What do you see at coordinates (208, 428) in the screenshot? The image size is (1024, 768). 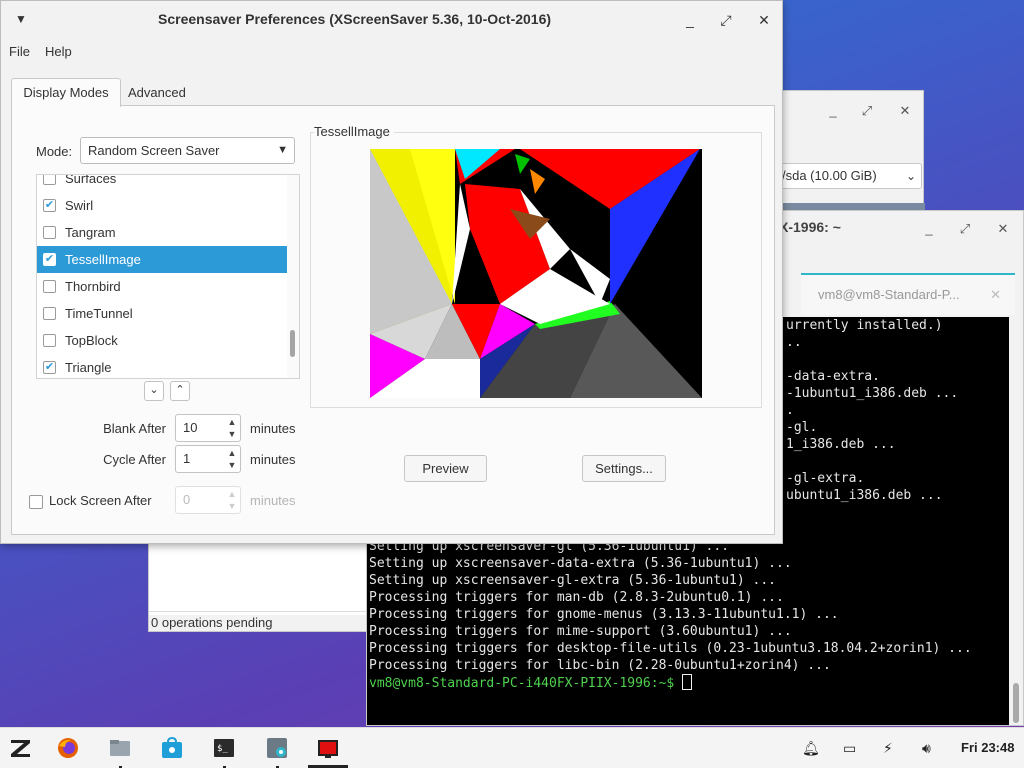 I see `blank-after-spinner: 10 ▲ ▼` at bounding box center [208, 428].